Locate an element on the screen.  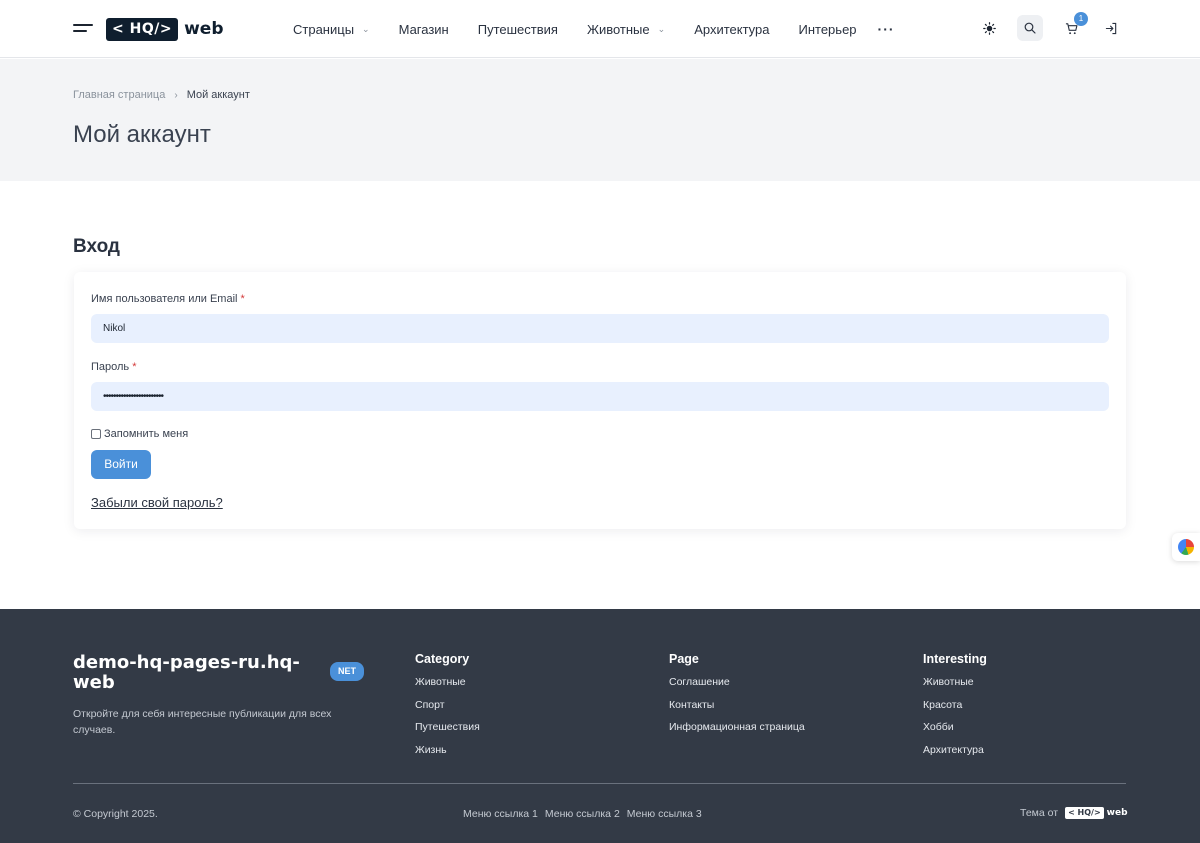
footer-link: Информационная страница is located at coordinates (737, 729).